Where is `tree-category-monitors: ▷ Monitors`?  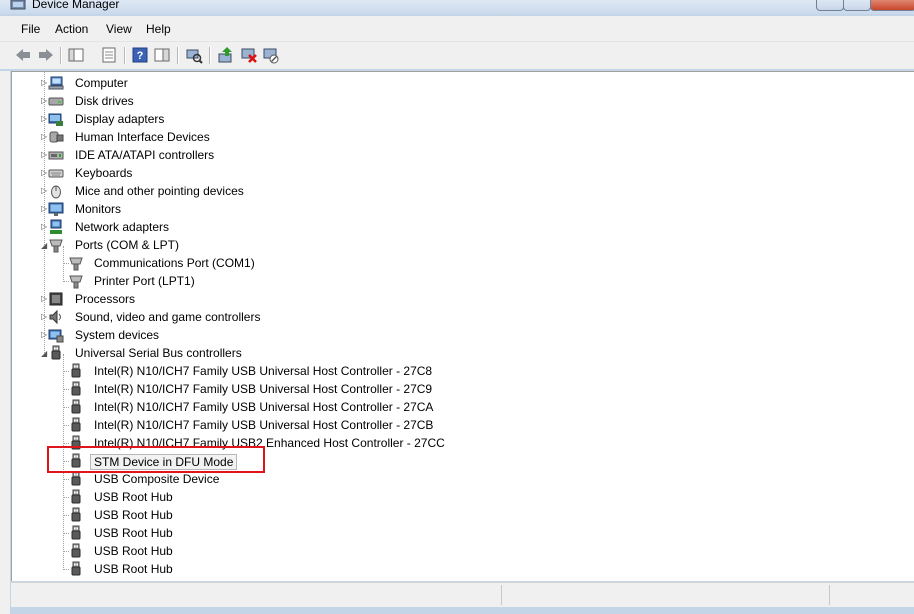
tree-category-monitors: ▷ Monitors is located at coordinates (462, 209).